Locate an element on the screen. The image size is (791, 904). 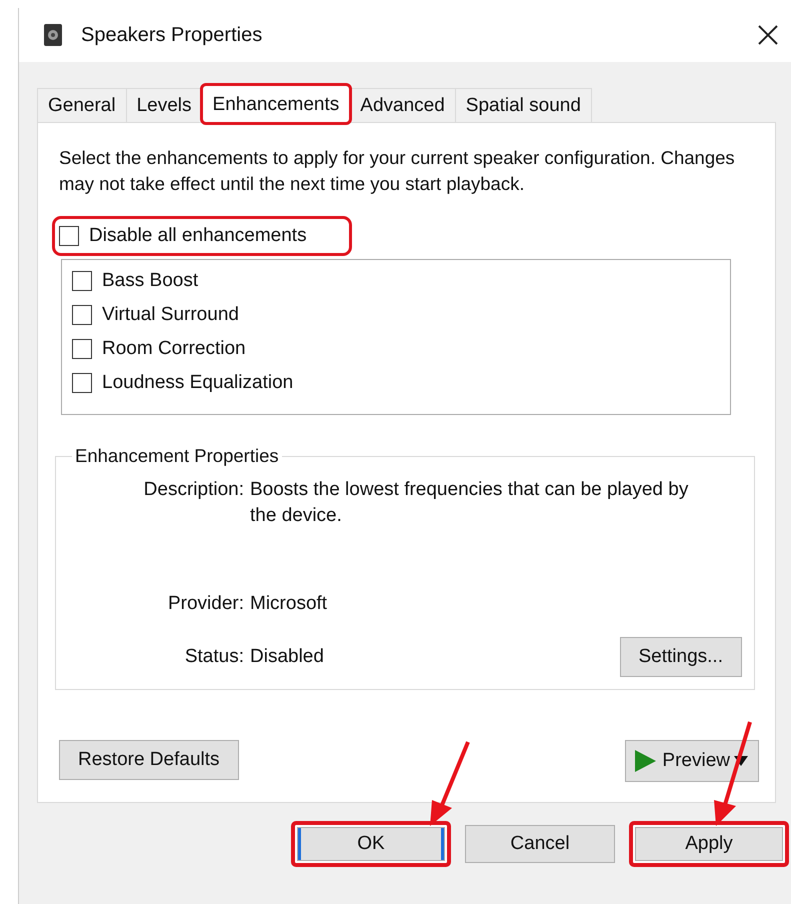
close-icon is located at coordinates (768, 35).